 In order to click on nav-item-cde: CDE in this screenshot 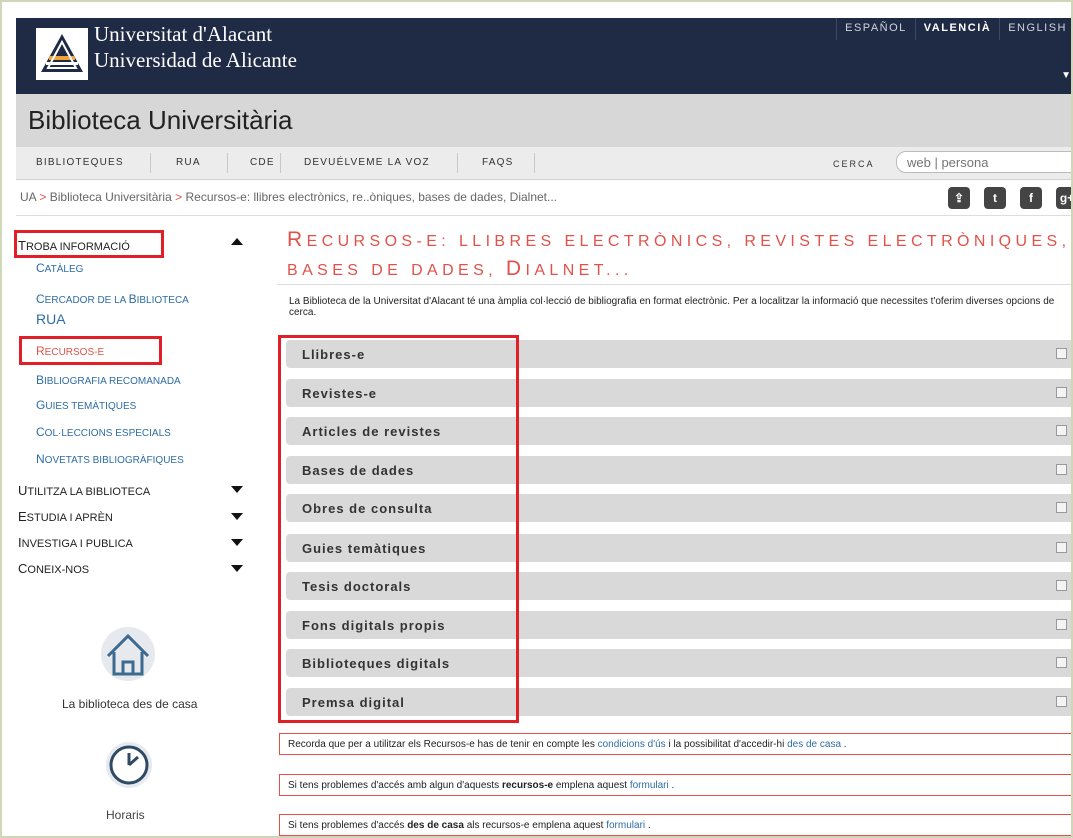, I will do `click(262, 162)`.